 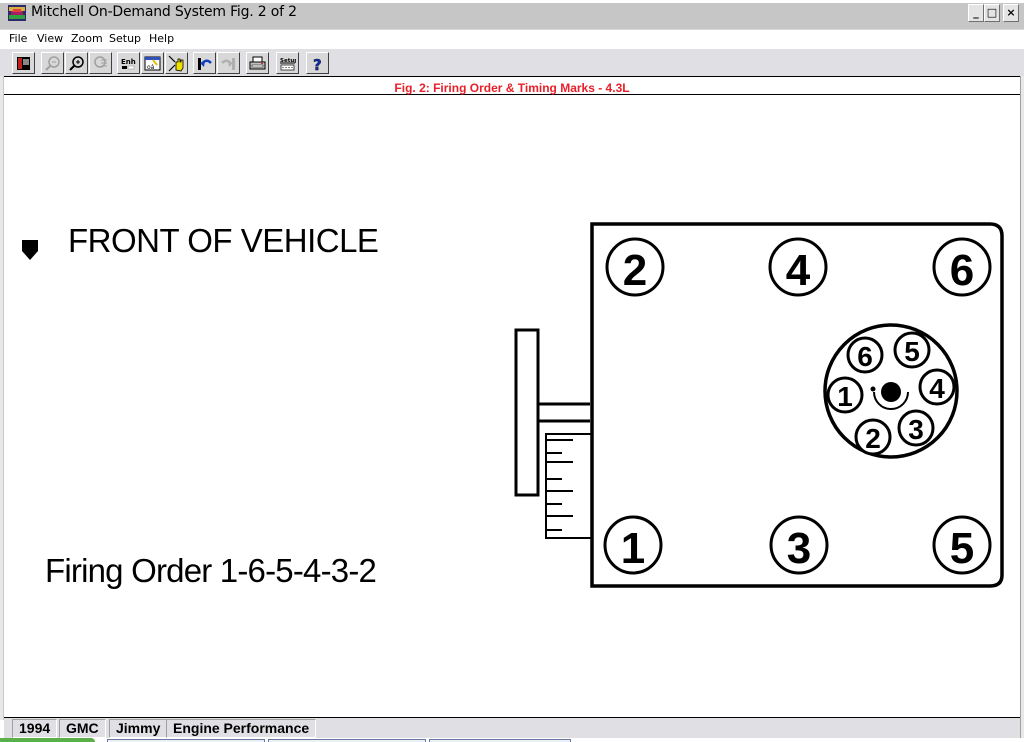 What do you see at coordinates (82, 728) in the screenshot?
I see `status-make: GMC` at bounding box center [82, 728].